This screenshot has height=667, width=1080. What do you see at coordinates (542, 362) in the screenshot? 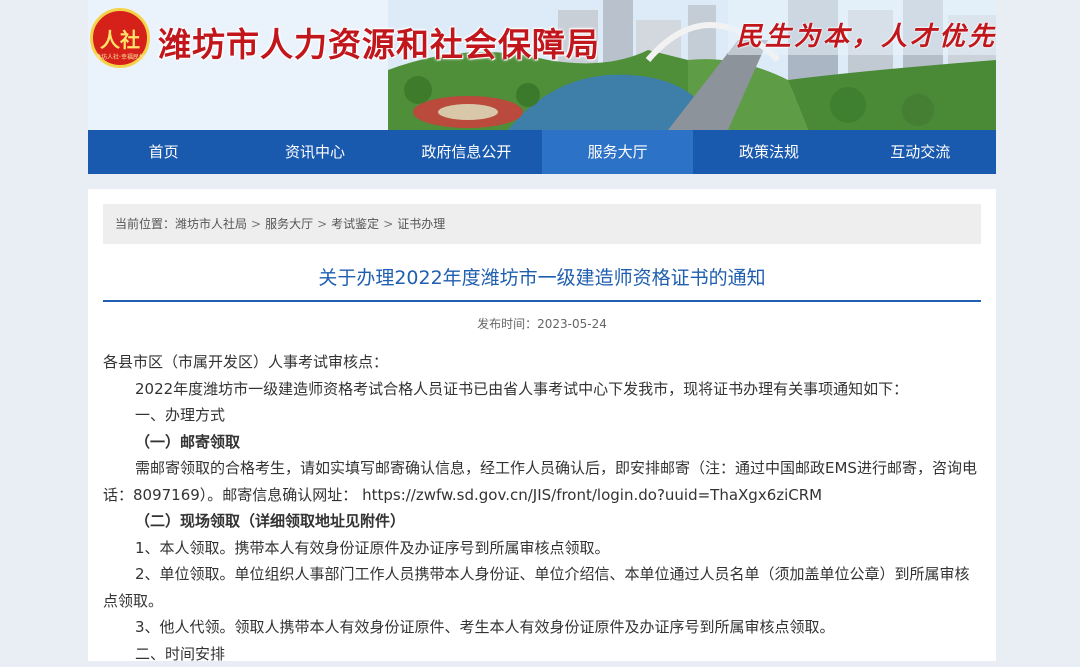
I see `paragraph-salutation: 各县市区（市属开发区）人事考试审核点：` at bounding box center [542, 362].